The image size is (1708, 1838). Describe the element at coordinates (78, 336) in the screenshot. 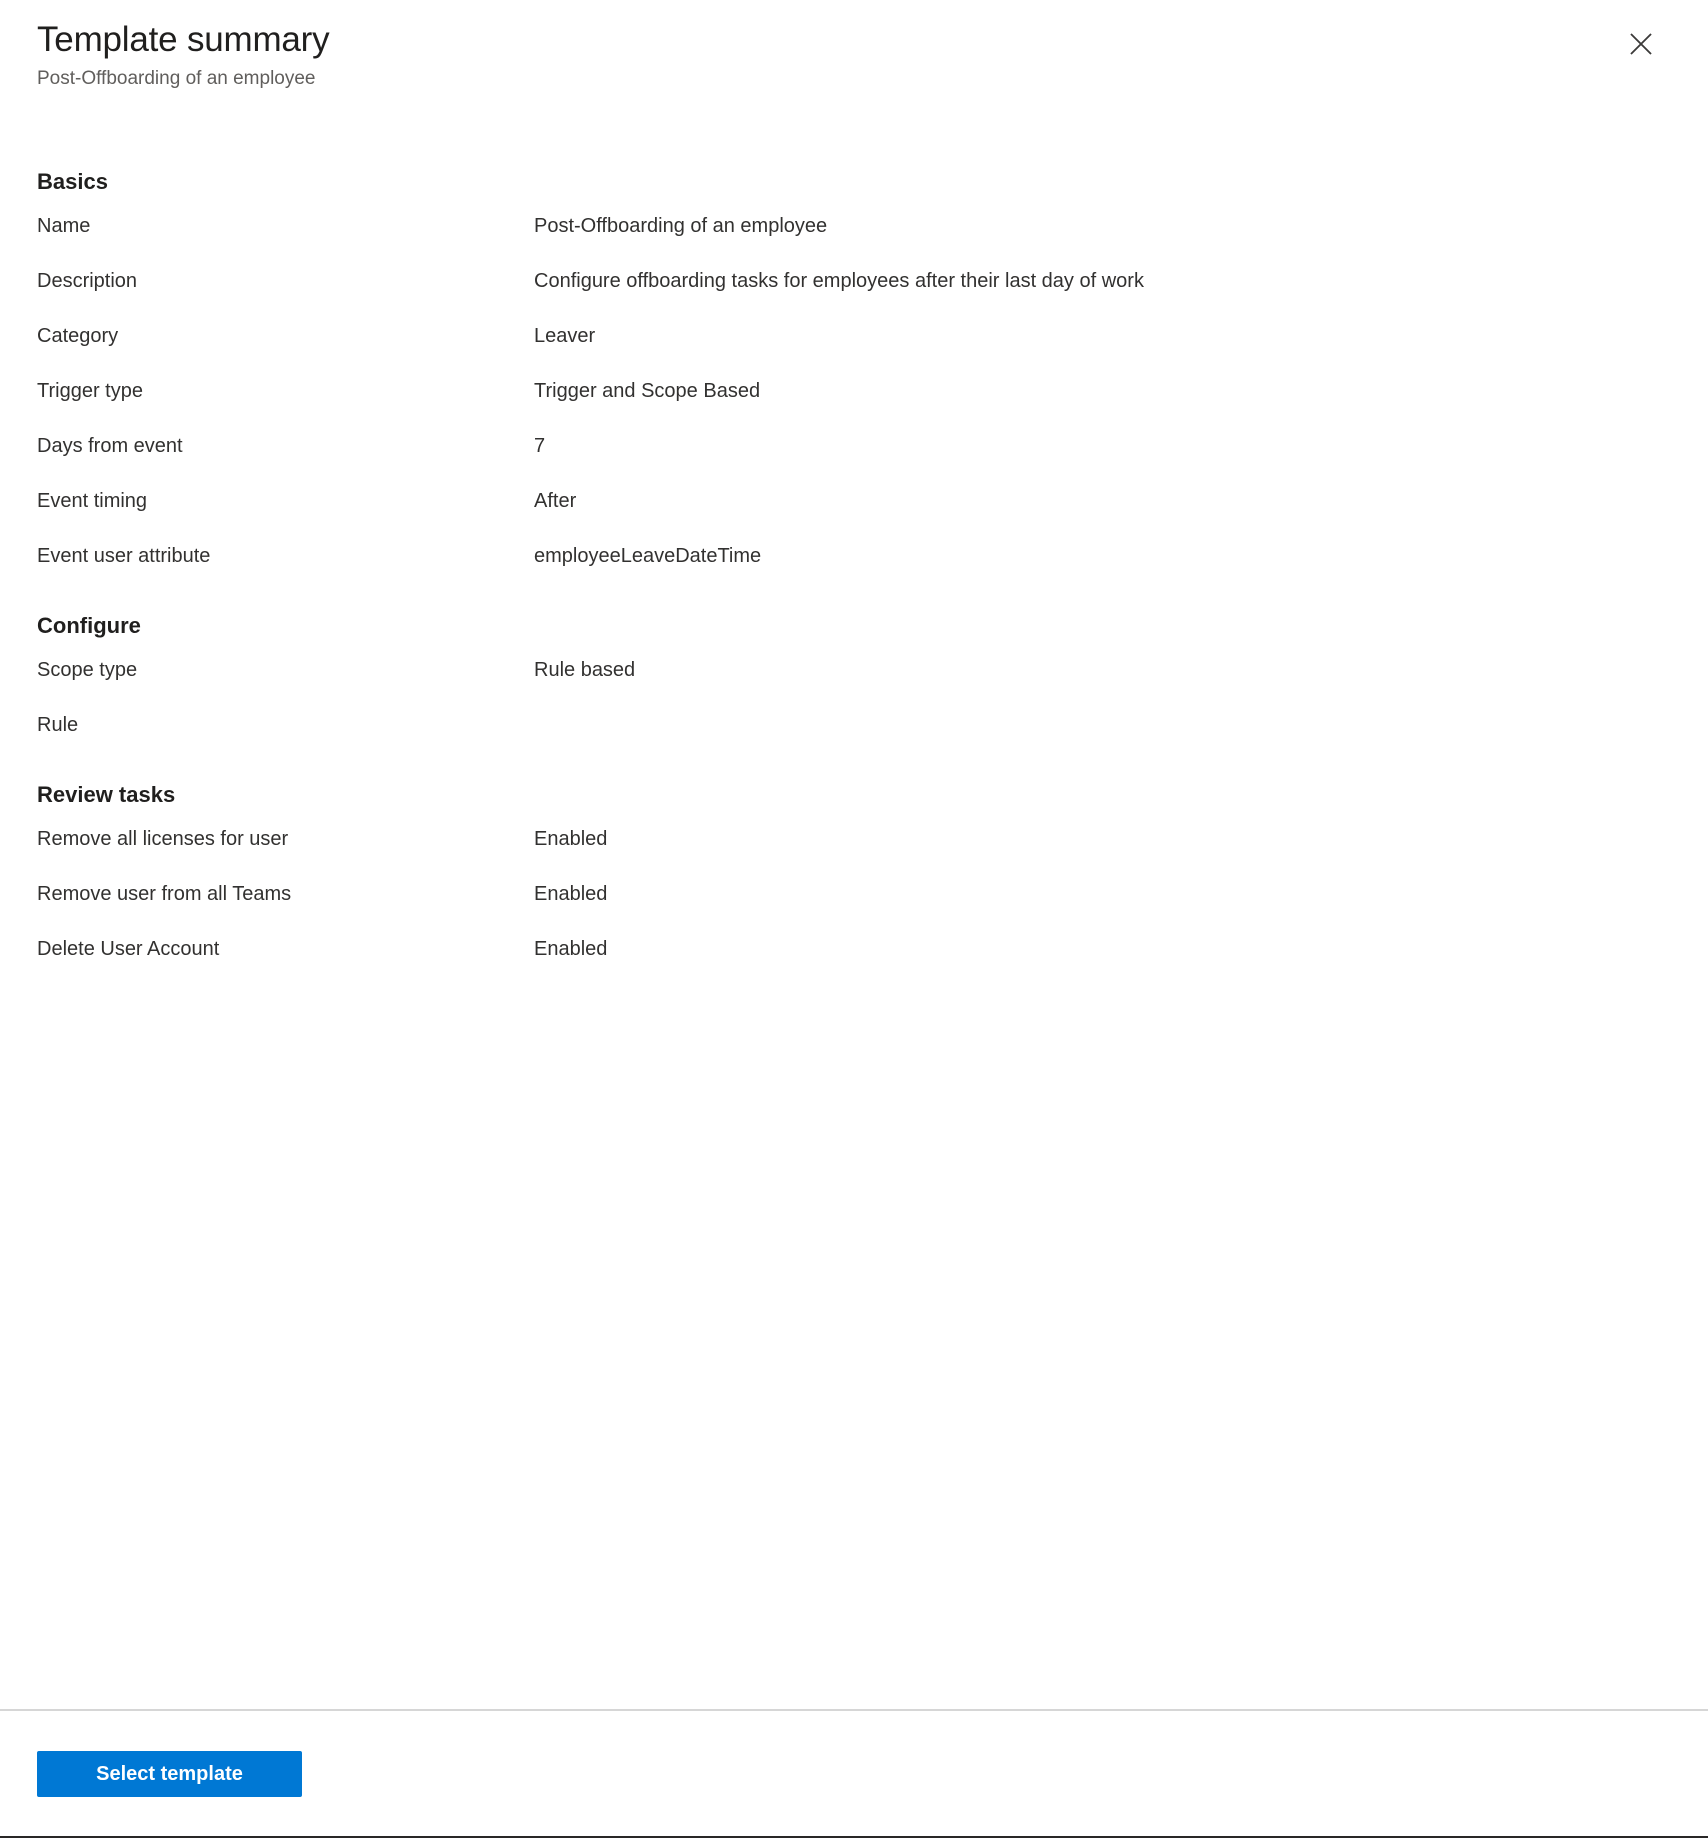

I see `detail-label: Category` at that location.